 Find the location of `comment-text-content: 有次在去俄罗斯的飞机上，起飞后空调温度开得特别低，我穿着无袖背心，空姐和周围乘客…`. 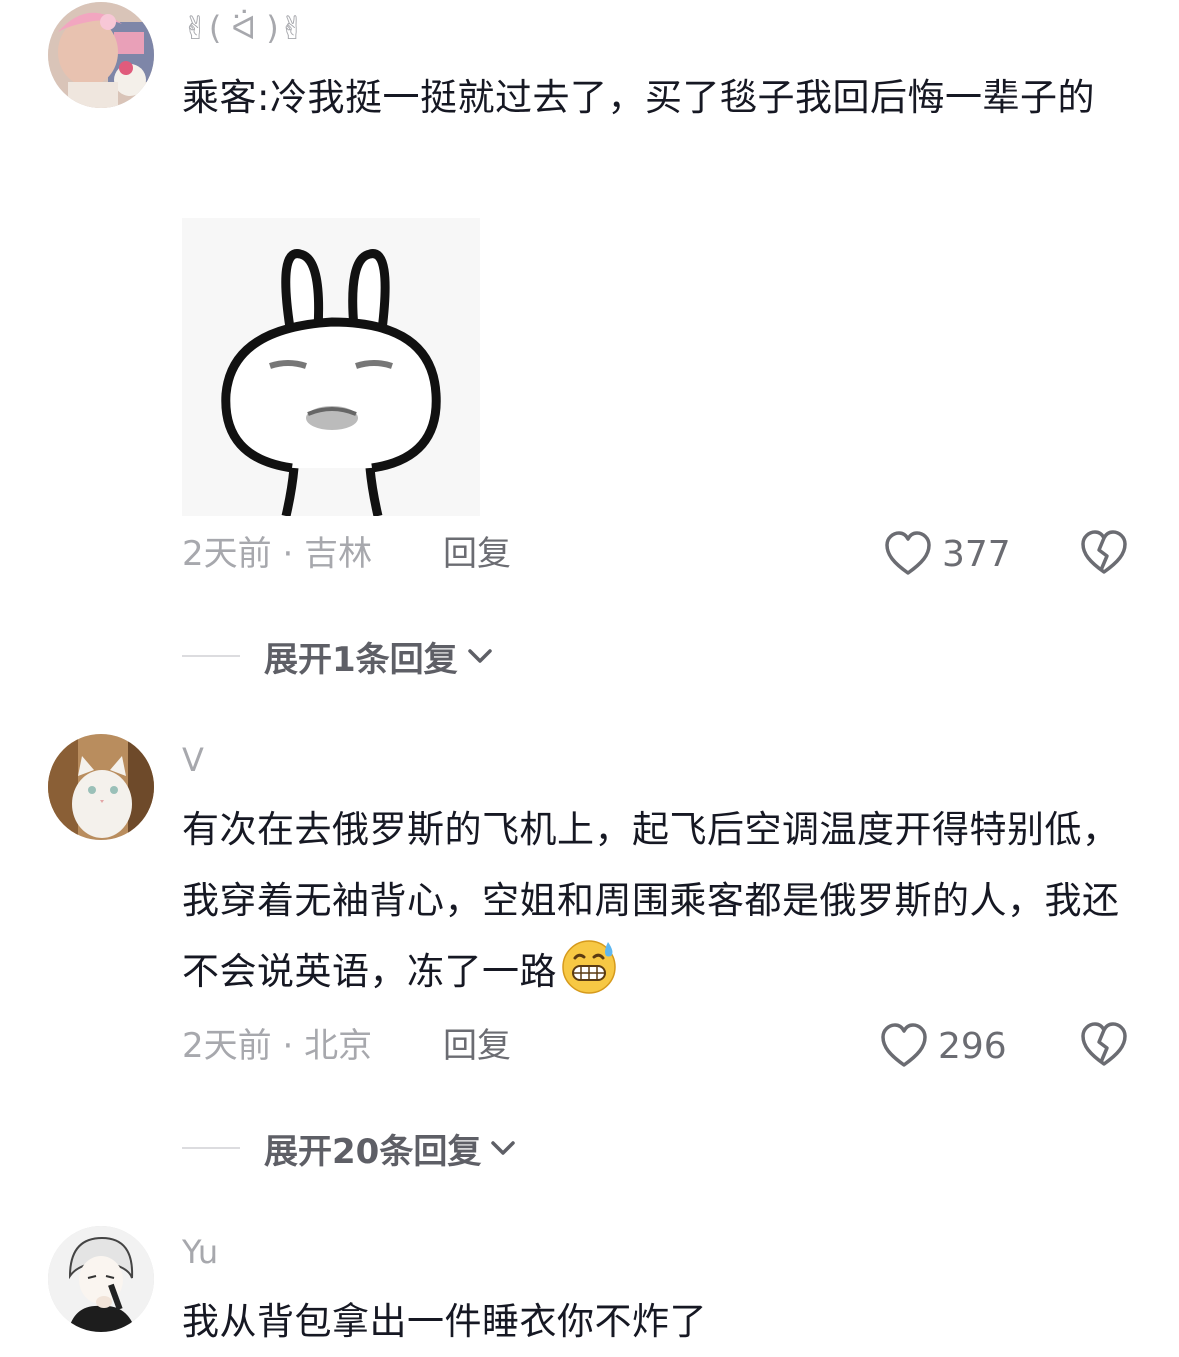

comment-text-content: 有次在去俄罗斯的飞机上，起飞后空调温度开得特别低，我穿着无袖背心，空姐和周围乘客… is located at coordinates (651, 900).